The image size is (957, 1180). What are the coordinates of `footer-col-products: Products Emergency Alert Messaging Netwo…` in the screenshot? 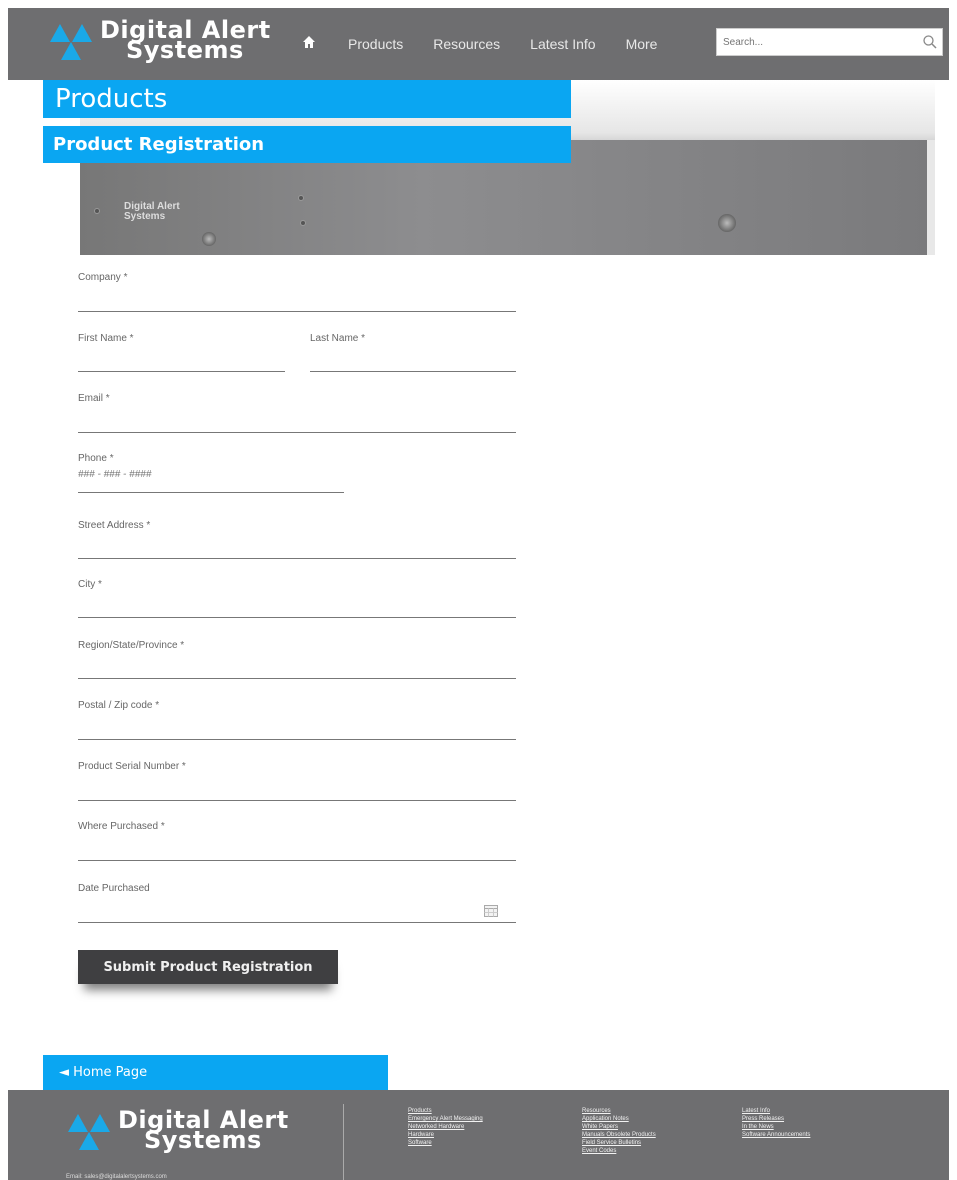 It's located at (445, 1127).